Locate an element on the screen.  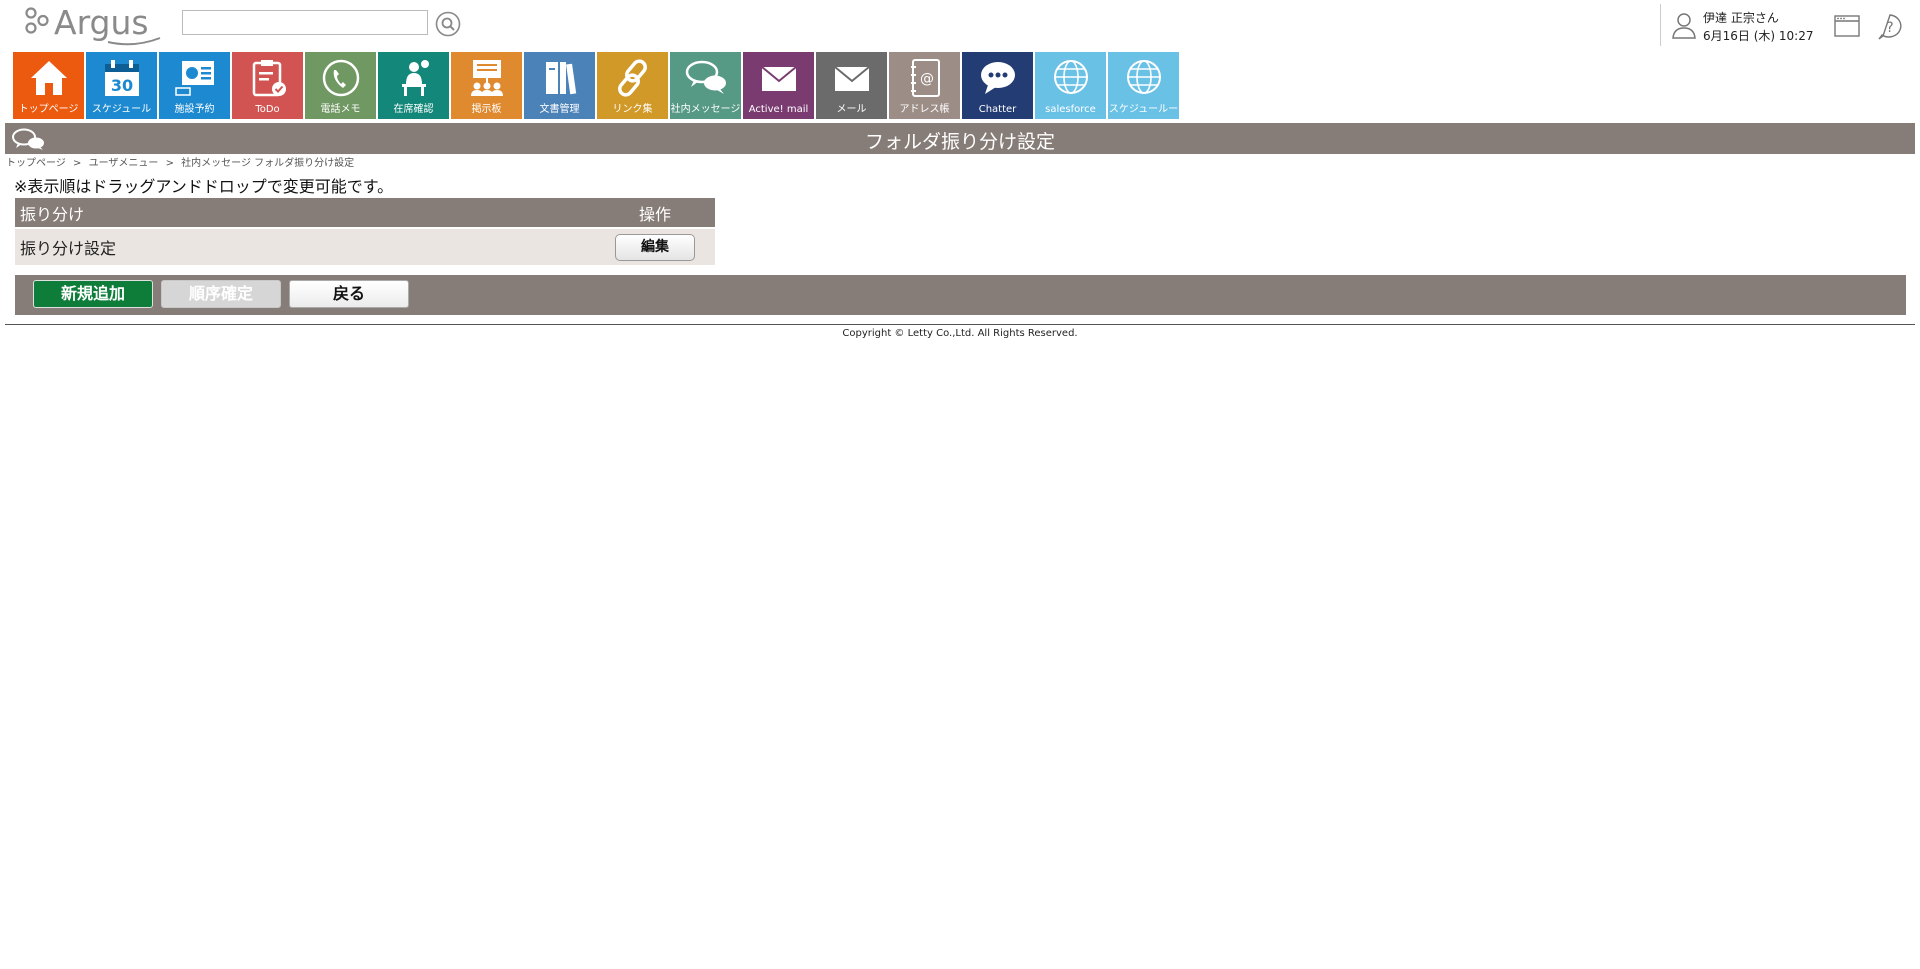
svg-text: 30 is located at coordinates (121, 85).